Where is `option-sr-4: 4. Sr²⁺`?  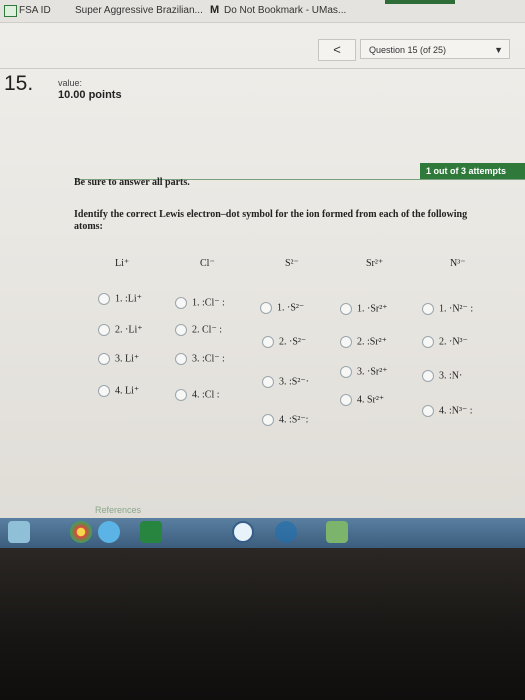
option-sr-4: 4. Sr²⁺ is located at coordinates (362, 400).